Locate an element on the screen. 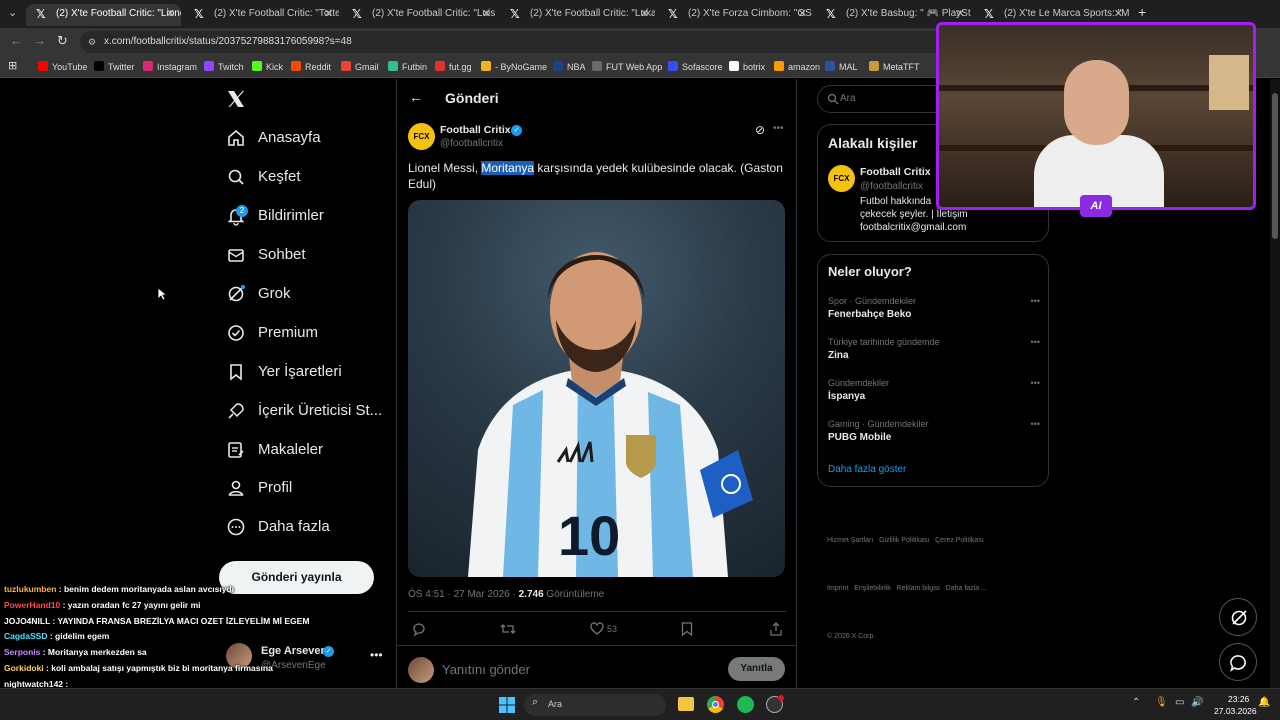 This screenshot has height=720, width=1280. bookmark-item: FUT Web App is located at coordinates (627, 67).